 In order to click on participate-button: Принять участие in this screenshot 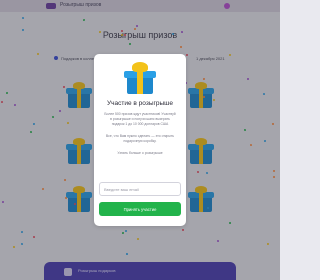, I will do `click(140, 209)`.